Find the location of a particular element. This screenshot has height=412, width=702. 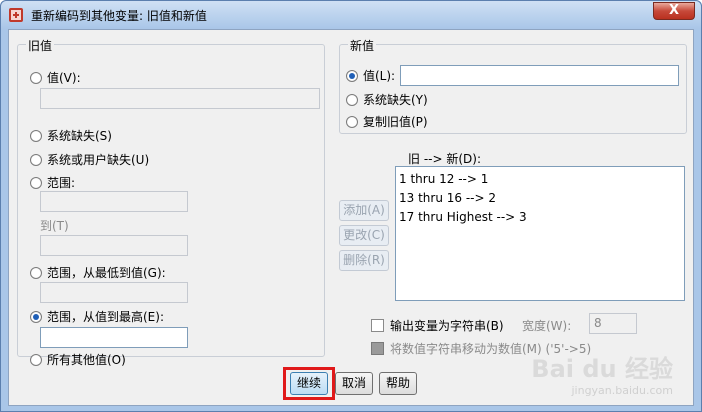

change-button: 更改(C) is located at coordinates (364, 235).